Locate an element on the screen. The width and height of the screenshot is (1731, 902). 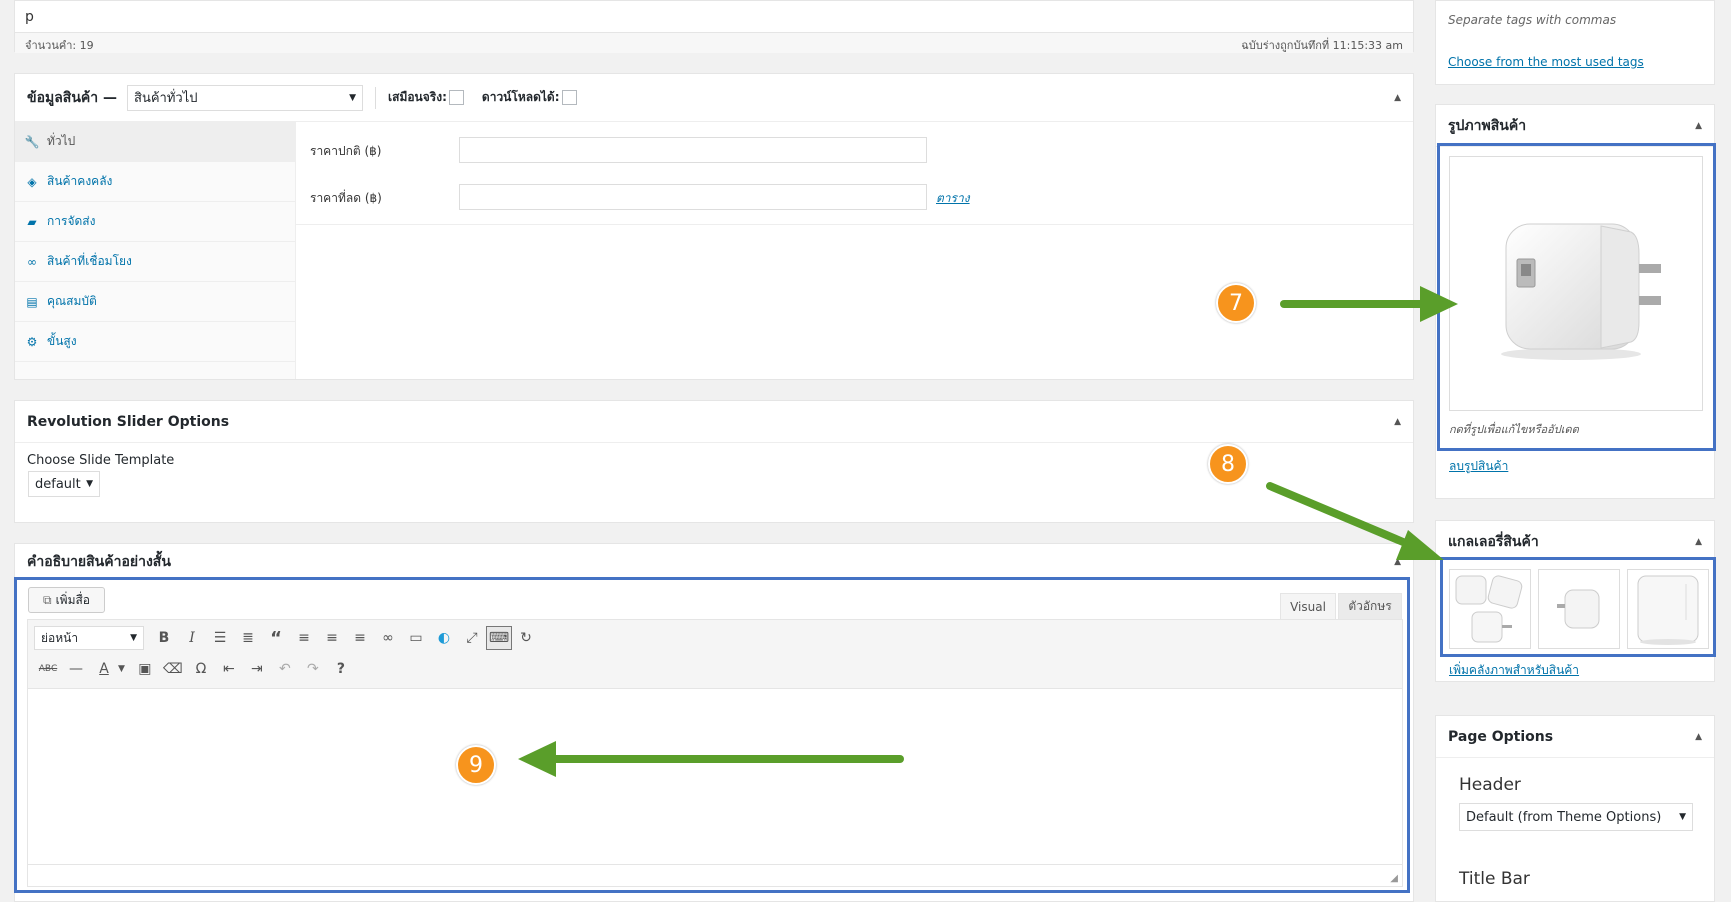
header-divider is located at coordinates (376, 97).